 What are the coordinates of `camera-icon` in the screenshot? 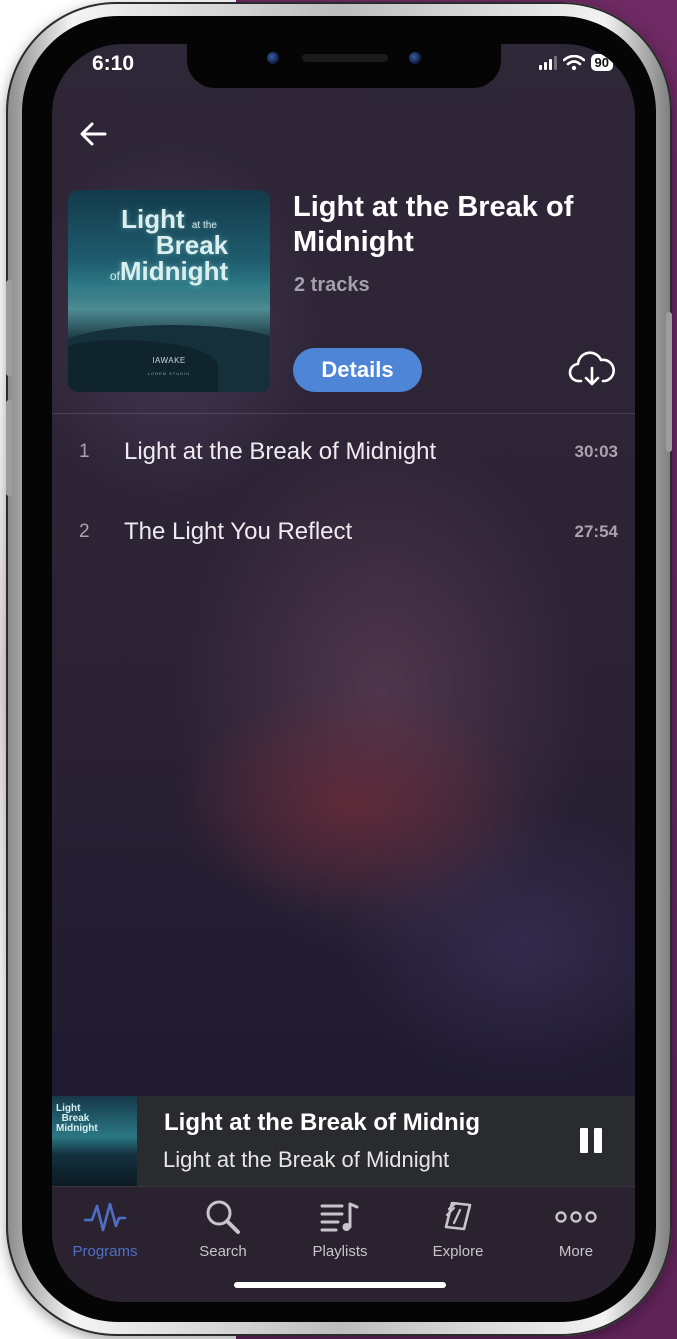 It's located at (273, 58).